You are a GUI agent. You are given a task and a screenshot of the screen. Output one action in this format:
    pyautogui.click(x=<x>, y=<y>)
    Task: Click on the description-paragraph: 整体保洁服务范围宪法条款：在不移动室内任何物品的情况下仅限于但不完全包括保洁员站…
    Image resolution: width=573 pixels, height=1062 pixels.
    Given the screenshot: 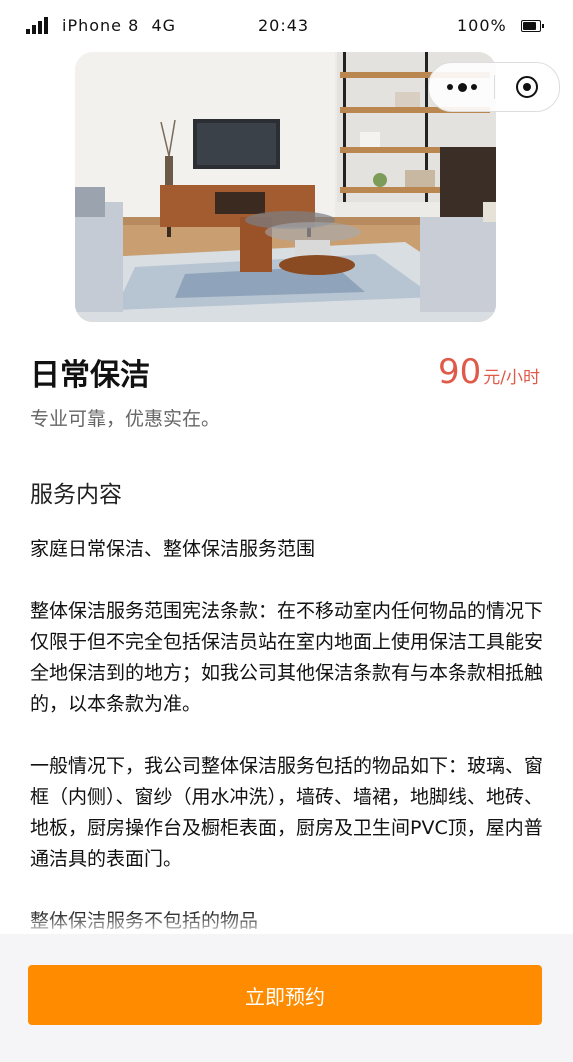 What is the action you would take?
    pyautogui.click(x=287, y=657)
    